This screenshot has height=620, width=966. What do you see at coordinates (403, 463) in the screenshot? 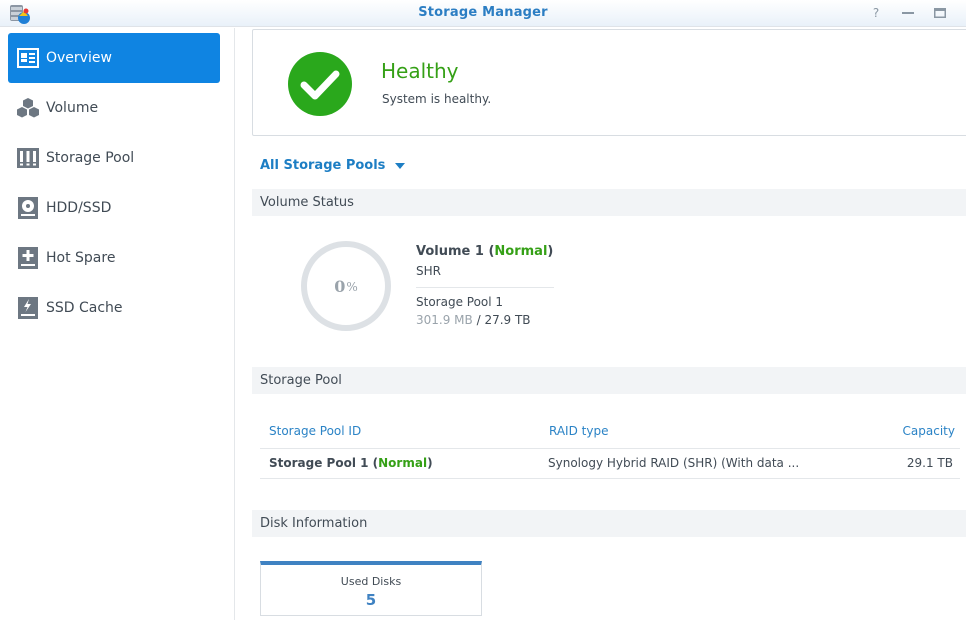
I see `pool-state-badge: Normal` at bounding box center [403, 463].